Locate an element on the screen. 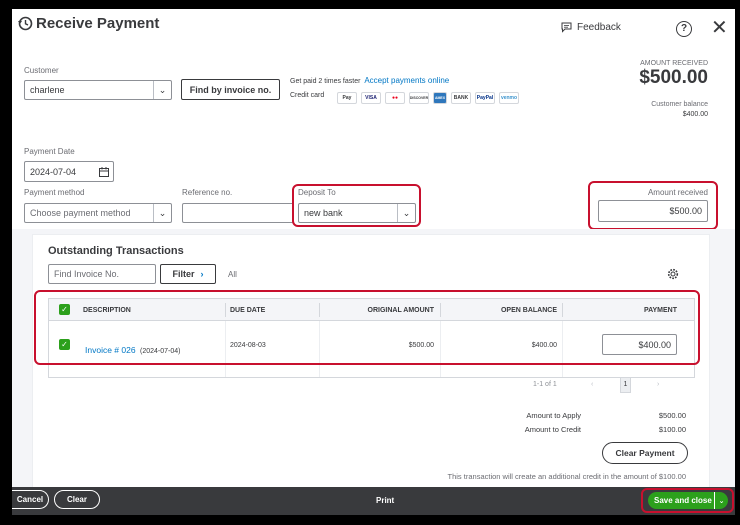 This screenshot has height=525, width=740. find-invoice-placeholder: Find Invoice No. is located at coordinates (87, 274).